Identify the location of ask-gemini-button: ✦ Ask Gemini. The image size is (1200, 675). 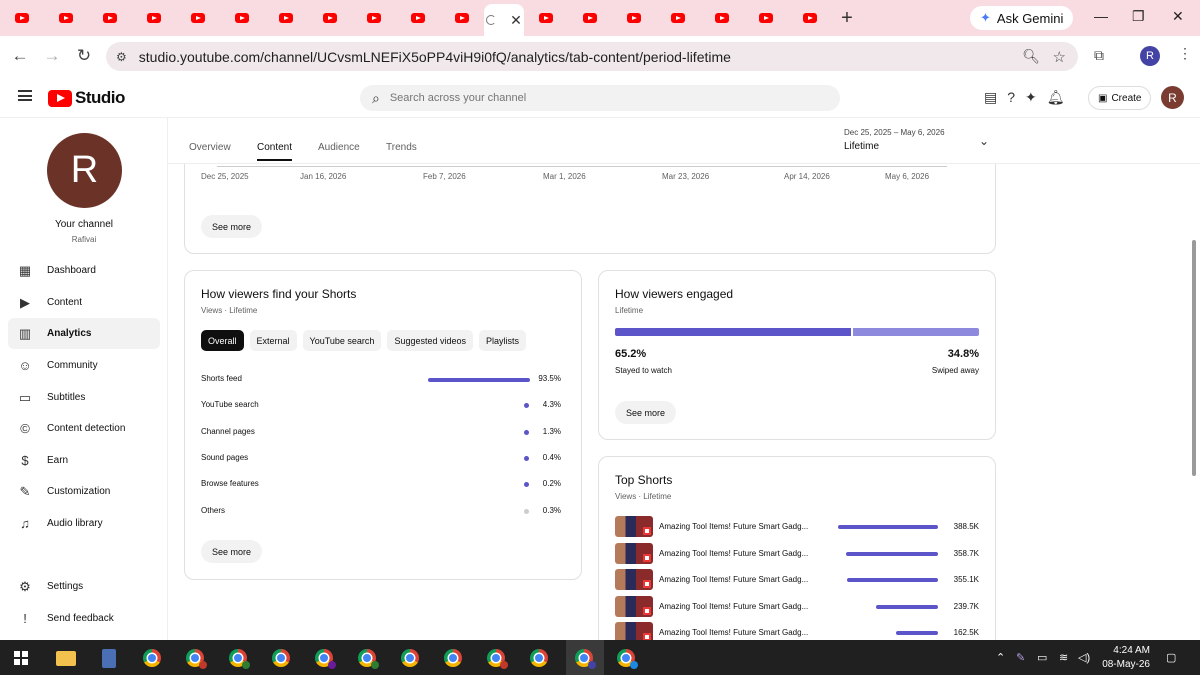
(1022, 18).